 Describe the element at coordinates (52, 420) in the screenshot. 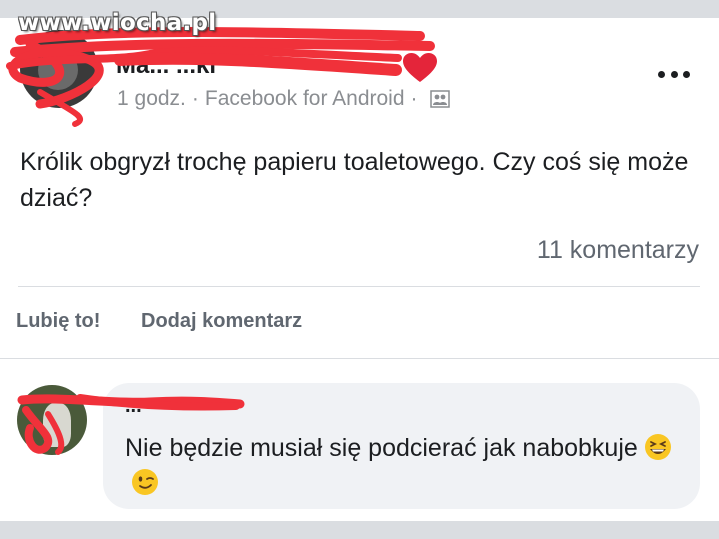

I see `commenter-avatar` at that location.